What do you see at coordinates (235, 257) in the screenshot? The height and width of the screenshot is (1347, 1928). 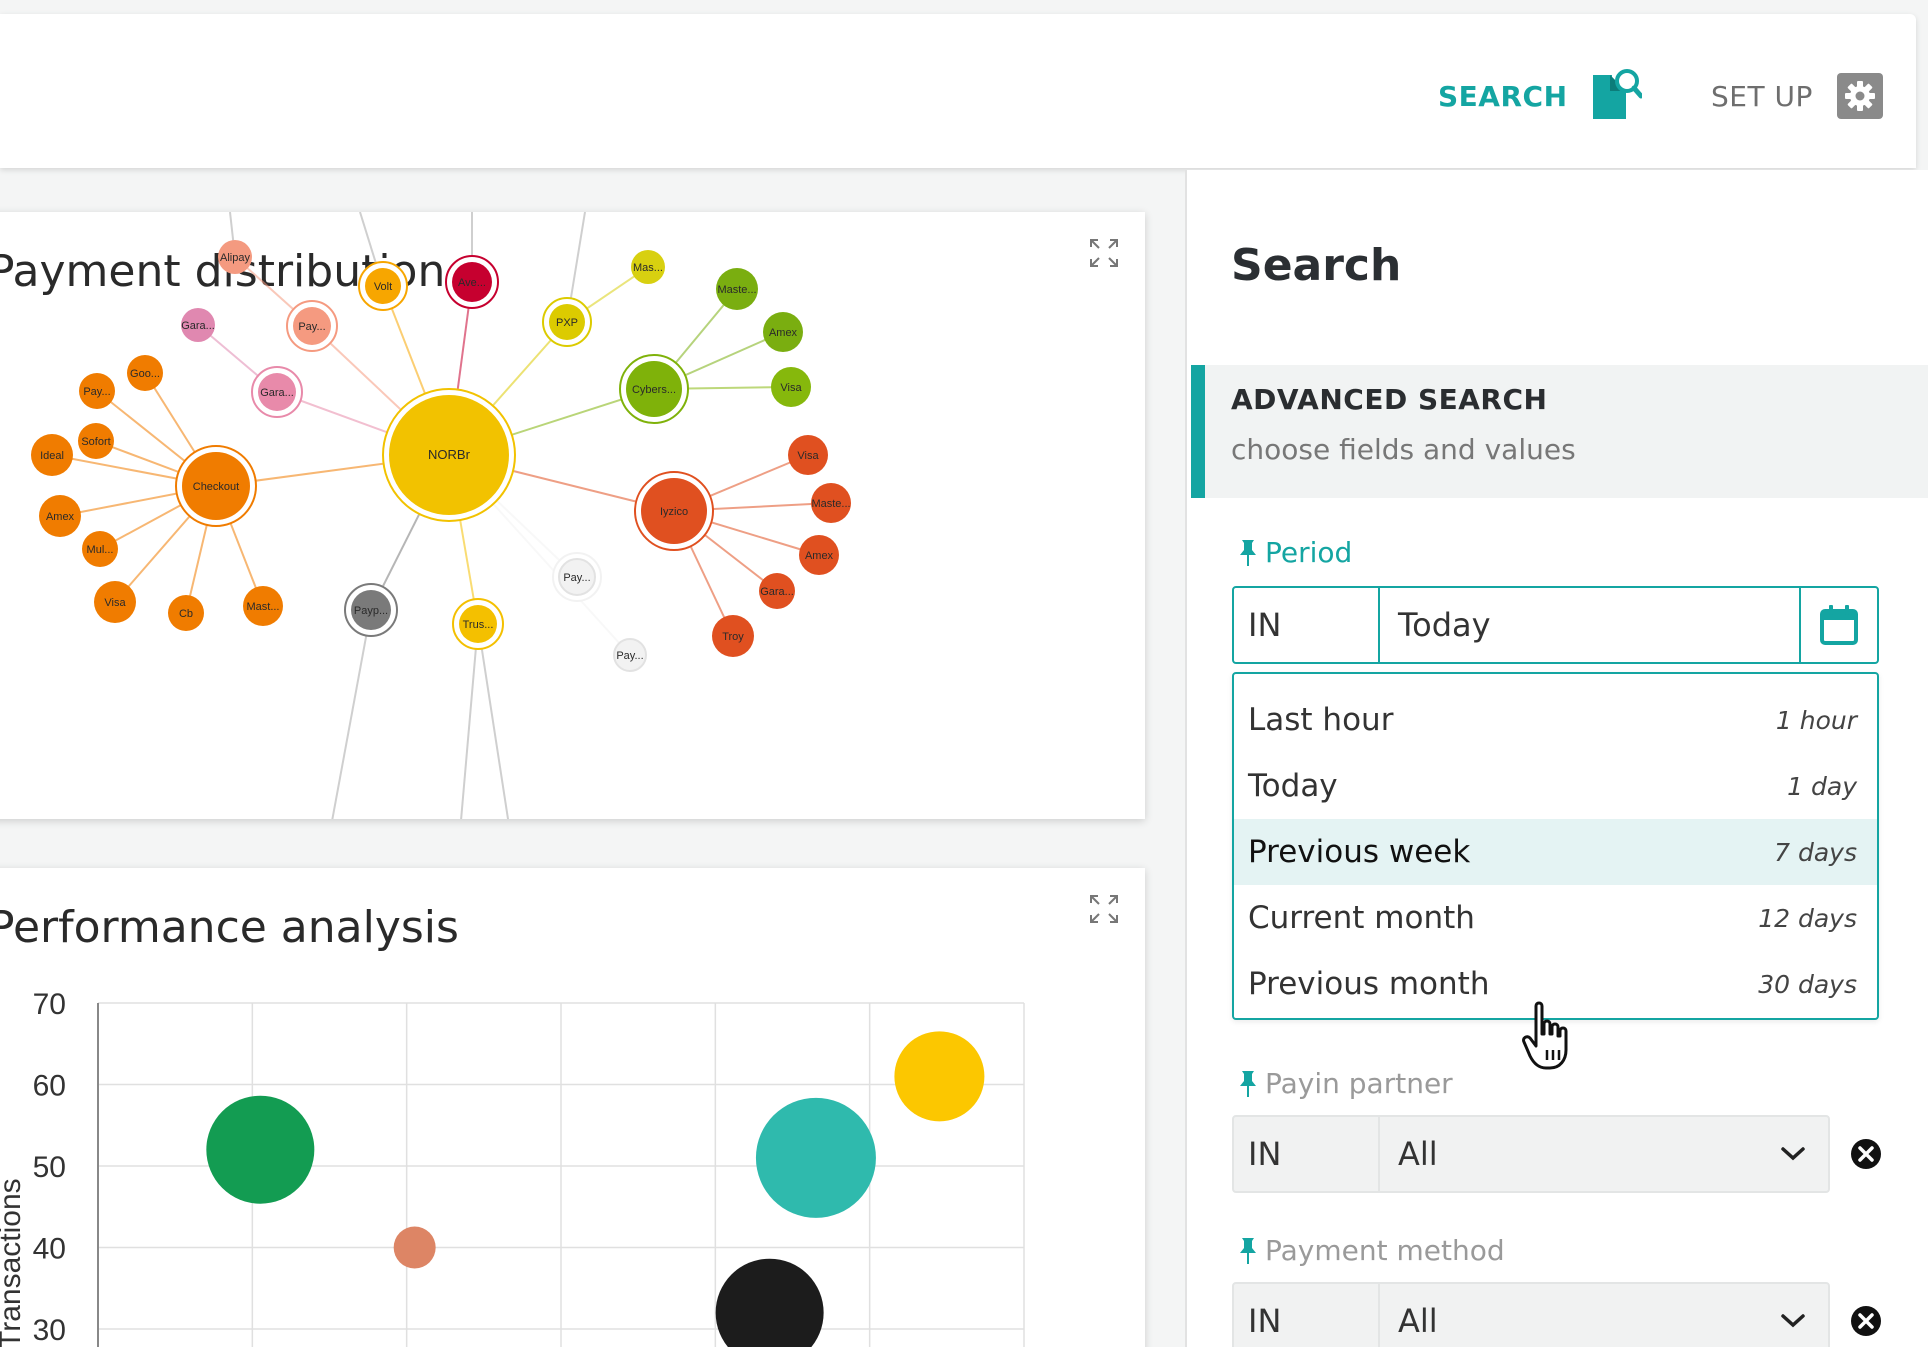 I see `network-node: Alipay` at bounding box center [235, 257].